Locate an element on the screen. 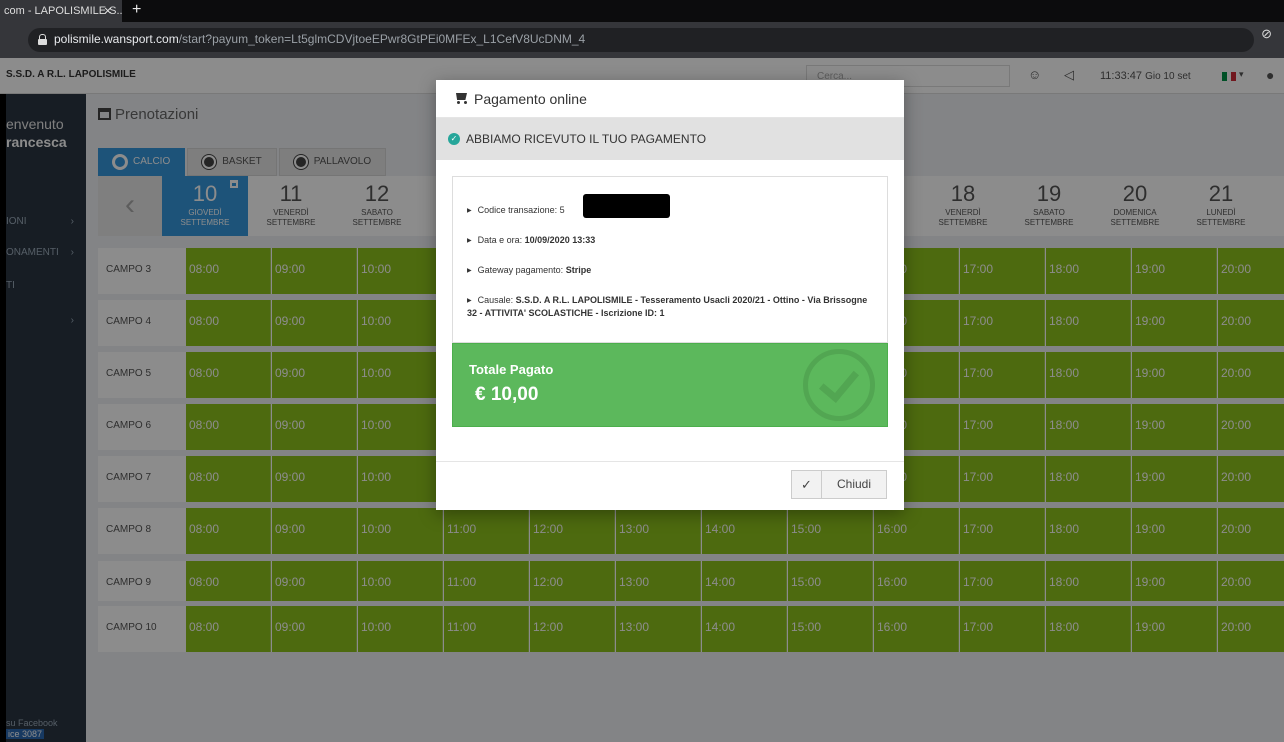  close-button: ✓ Chiudi is located at coordinates (839, 484).